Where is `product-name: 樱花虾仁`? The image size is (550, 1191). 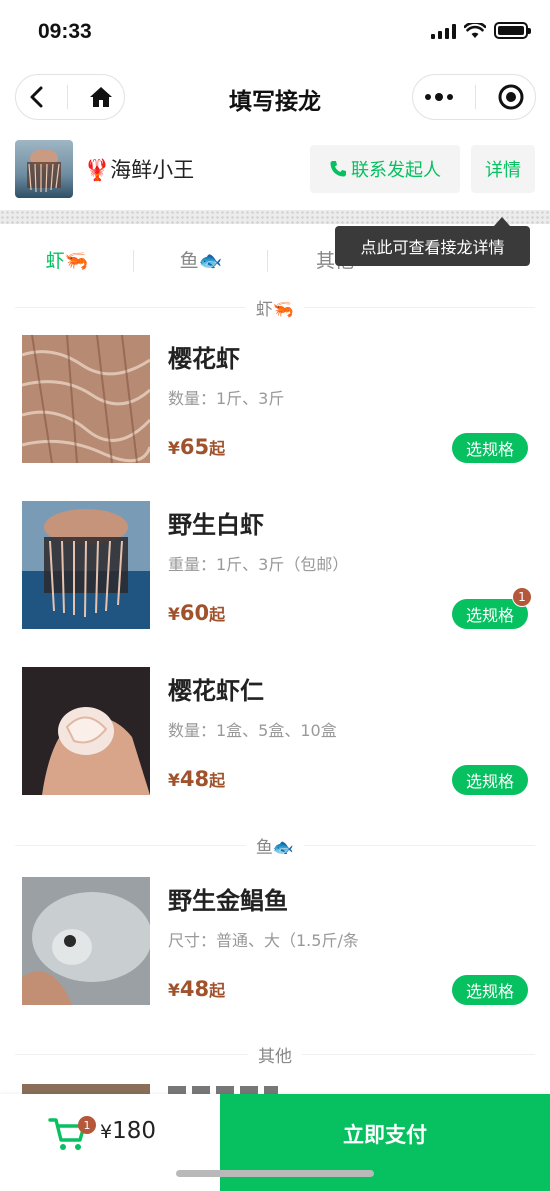
product-name: 樱花虾仁 is located at coordinates (216, 691).